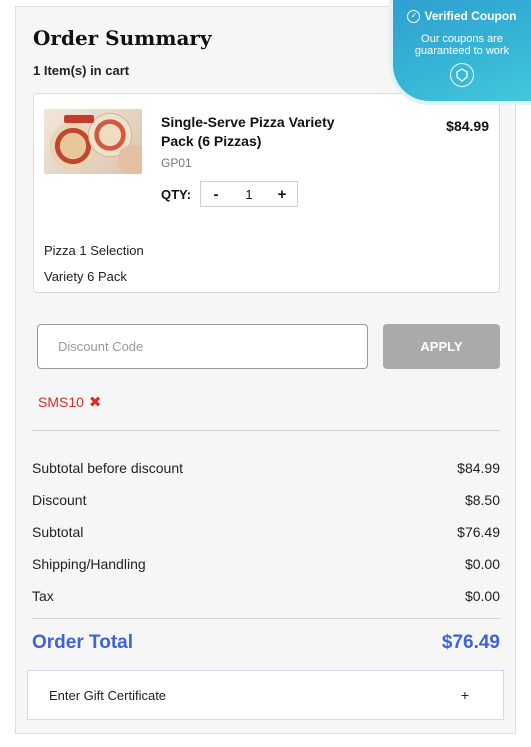 This screenshot has height=747, width=531. What do you see at coordinates (266, 500) in the screenshot?
I see `summary-row-discount: Discount $8.50` at bounding box center [266, 500].